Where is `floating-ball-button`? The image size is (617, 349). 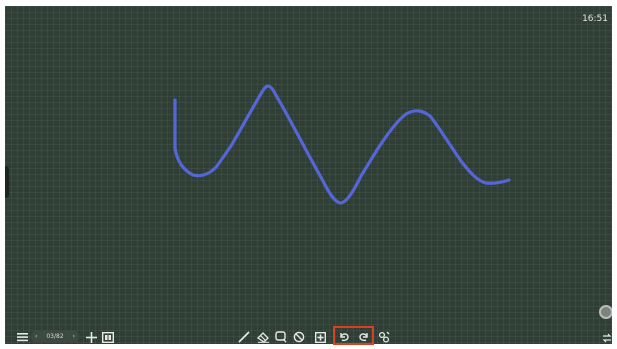 floating-ball-button is located at coordinates (605, 312).